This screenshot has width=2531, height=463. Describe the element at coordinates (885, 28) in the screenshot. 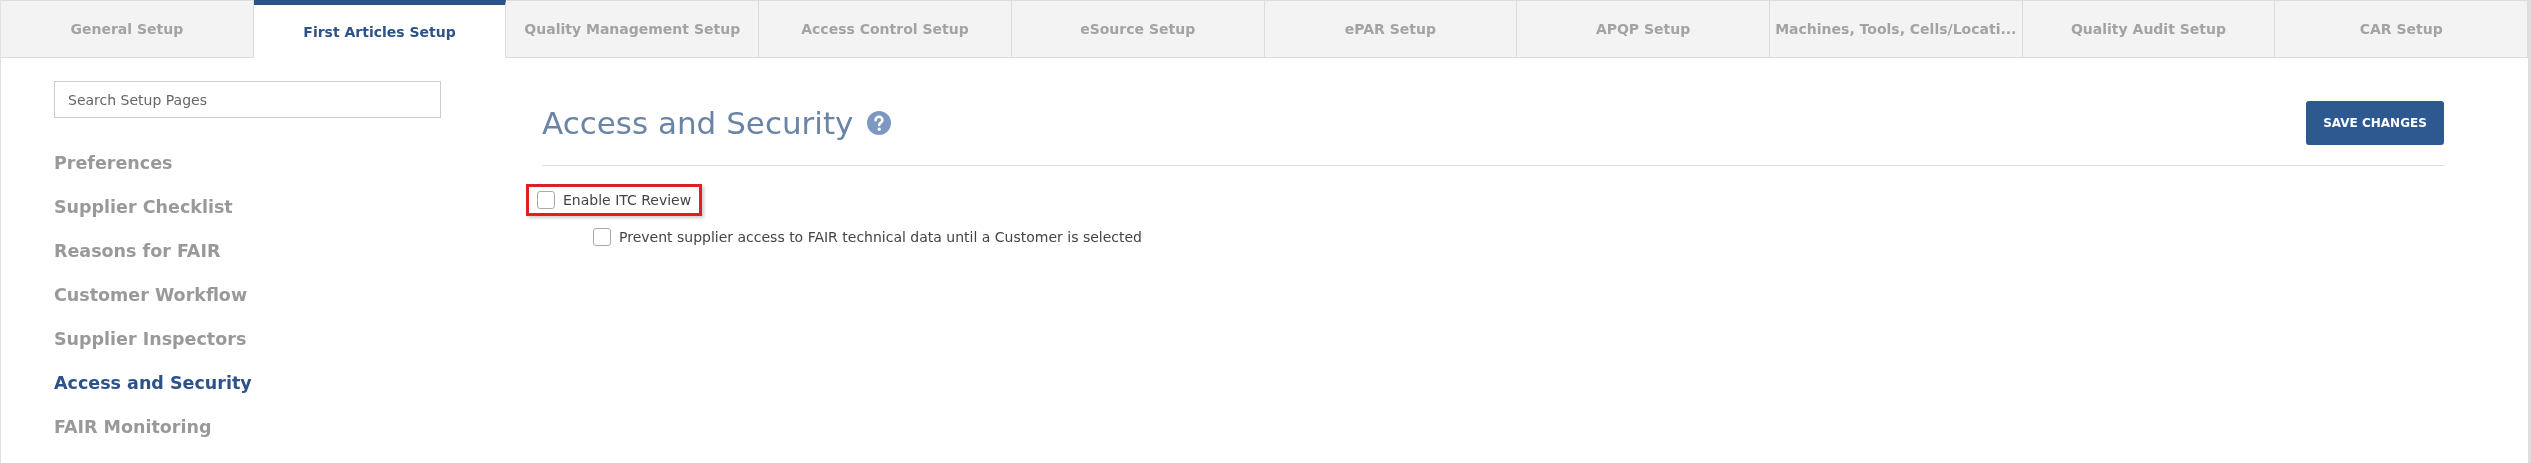

I see `tab: Access Control Setup` at that location.